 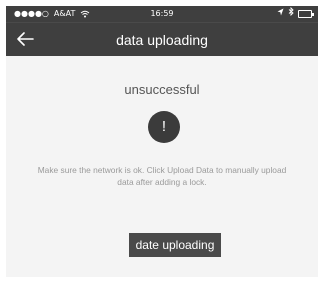 I want to click on status-time: 16:59, so click(x=162, y=13).